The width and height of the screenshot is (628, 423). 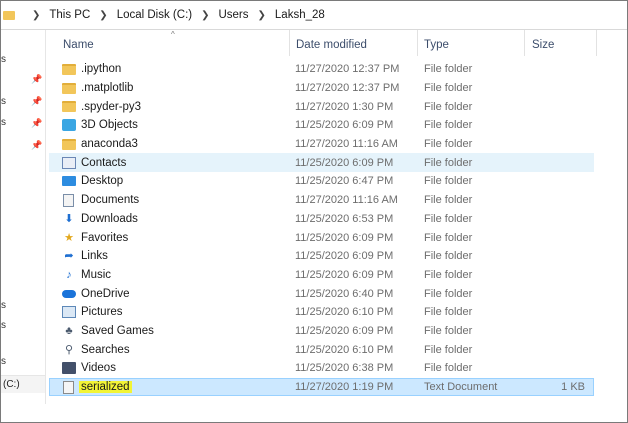 What do you see at coordinates (321, 163) in the screenshot?
I see `file-row: Contacts 11/25/2020 6:09 PM File folder` at bounding box center [321, 163].